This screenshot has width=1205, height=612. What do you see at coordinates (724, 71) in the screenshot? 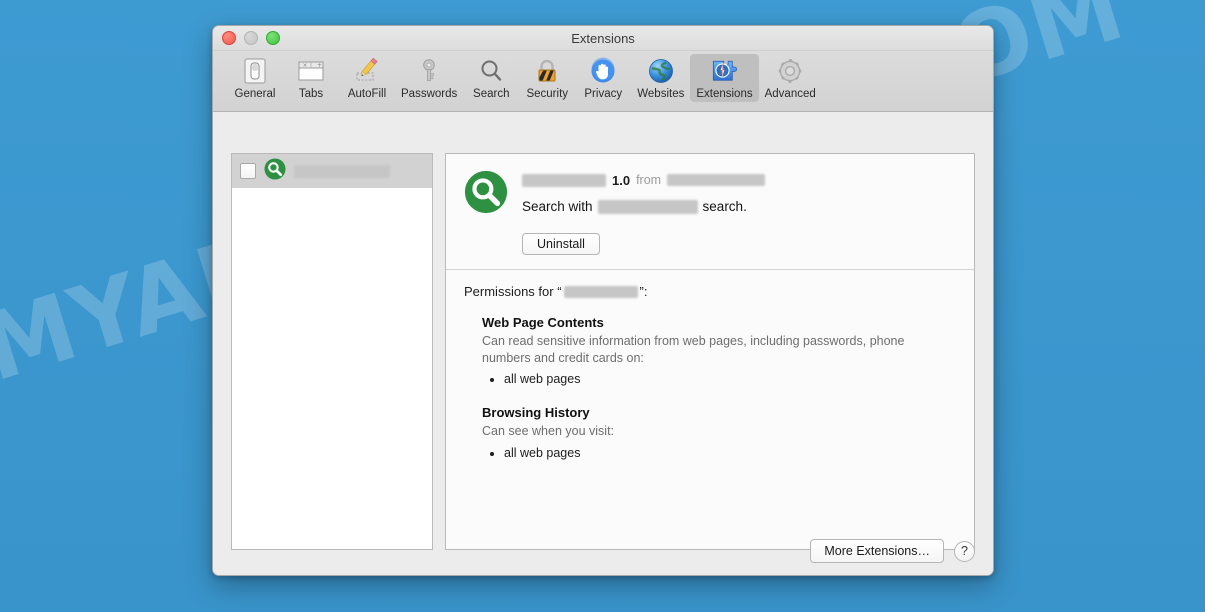
I see `puzzle-compass-icon` at bounding box center [724, 71].